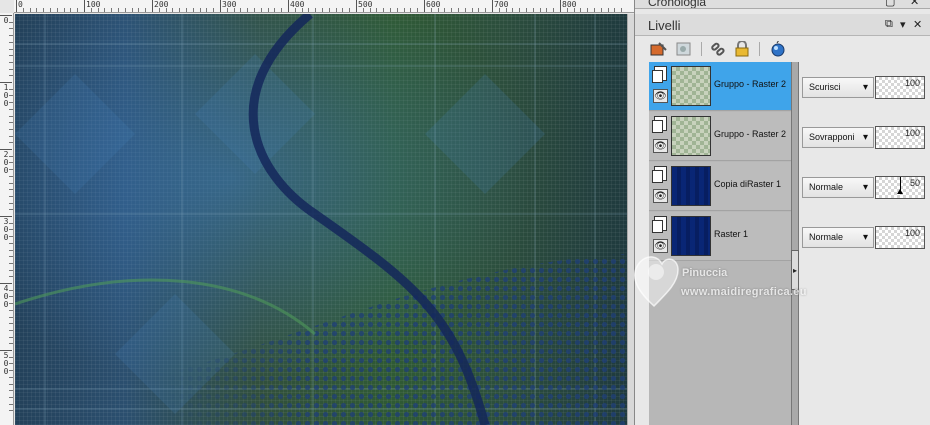 The image size is (930, 425). I want to click on restore-icon: ▢, so click(890, 4).